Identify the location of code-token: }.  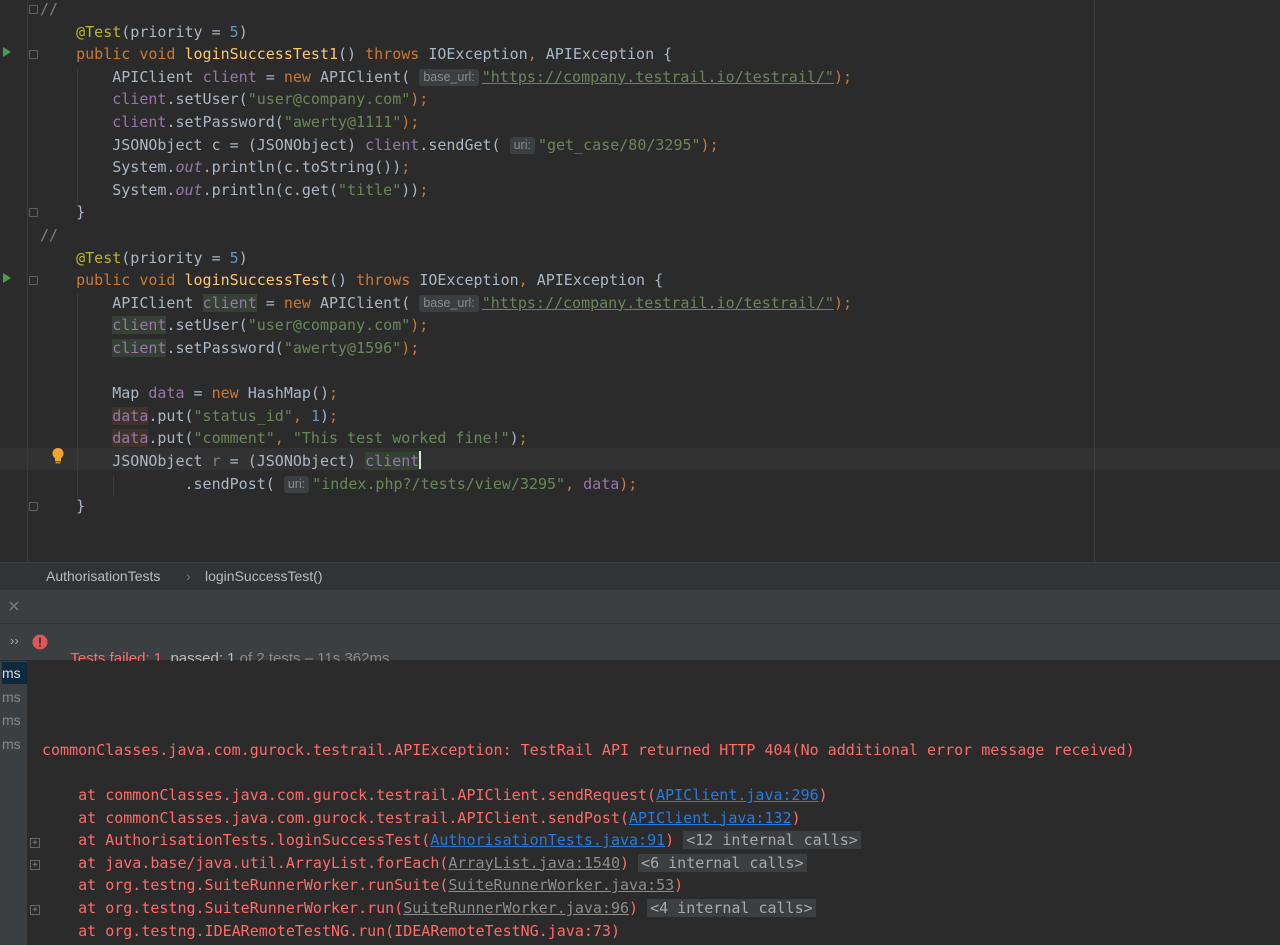
(63, 506).